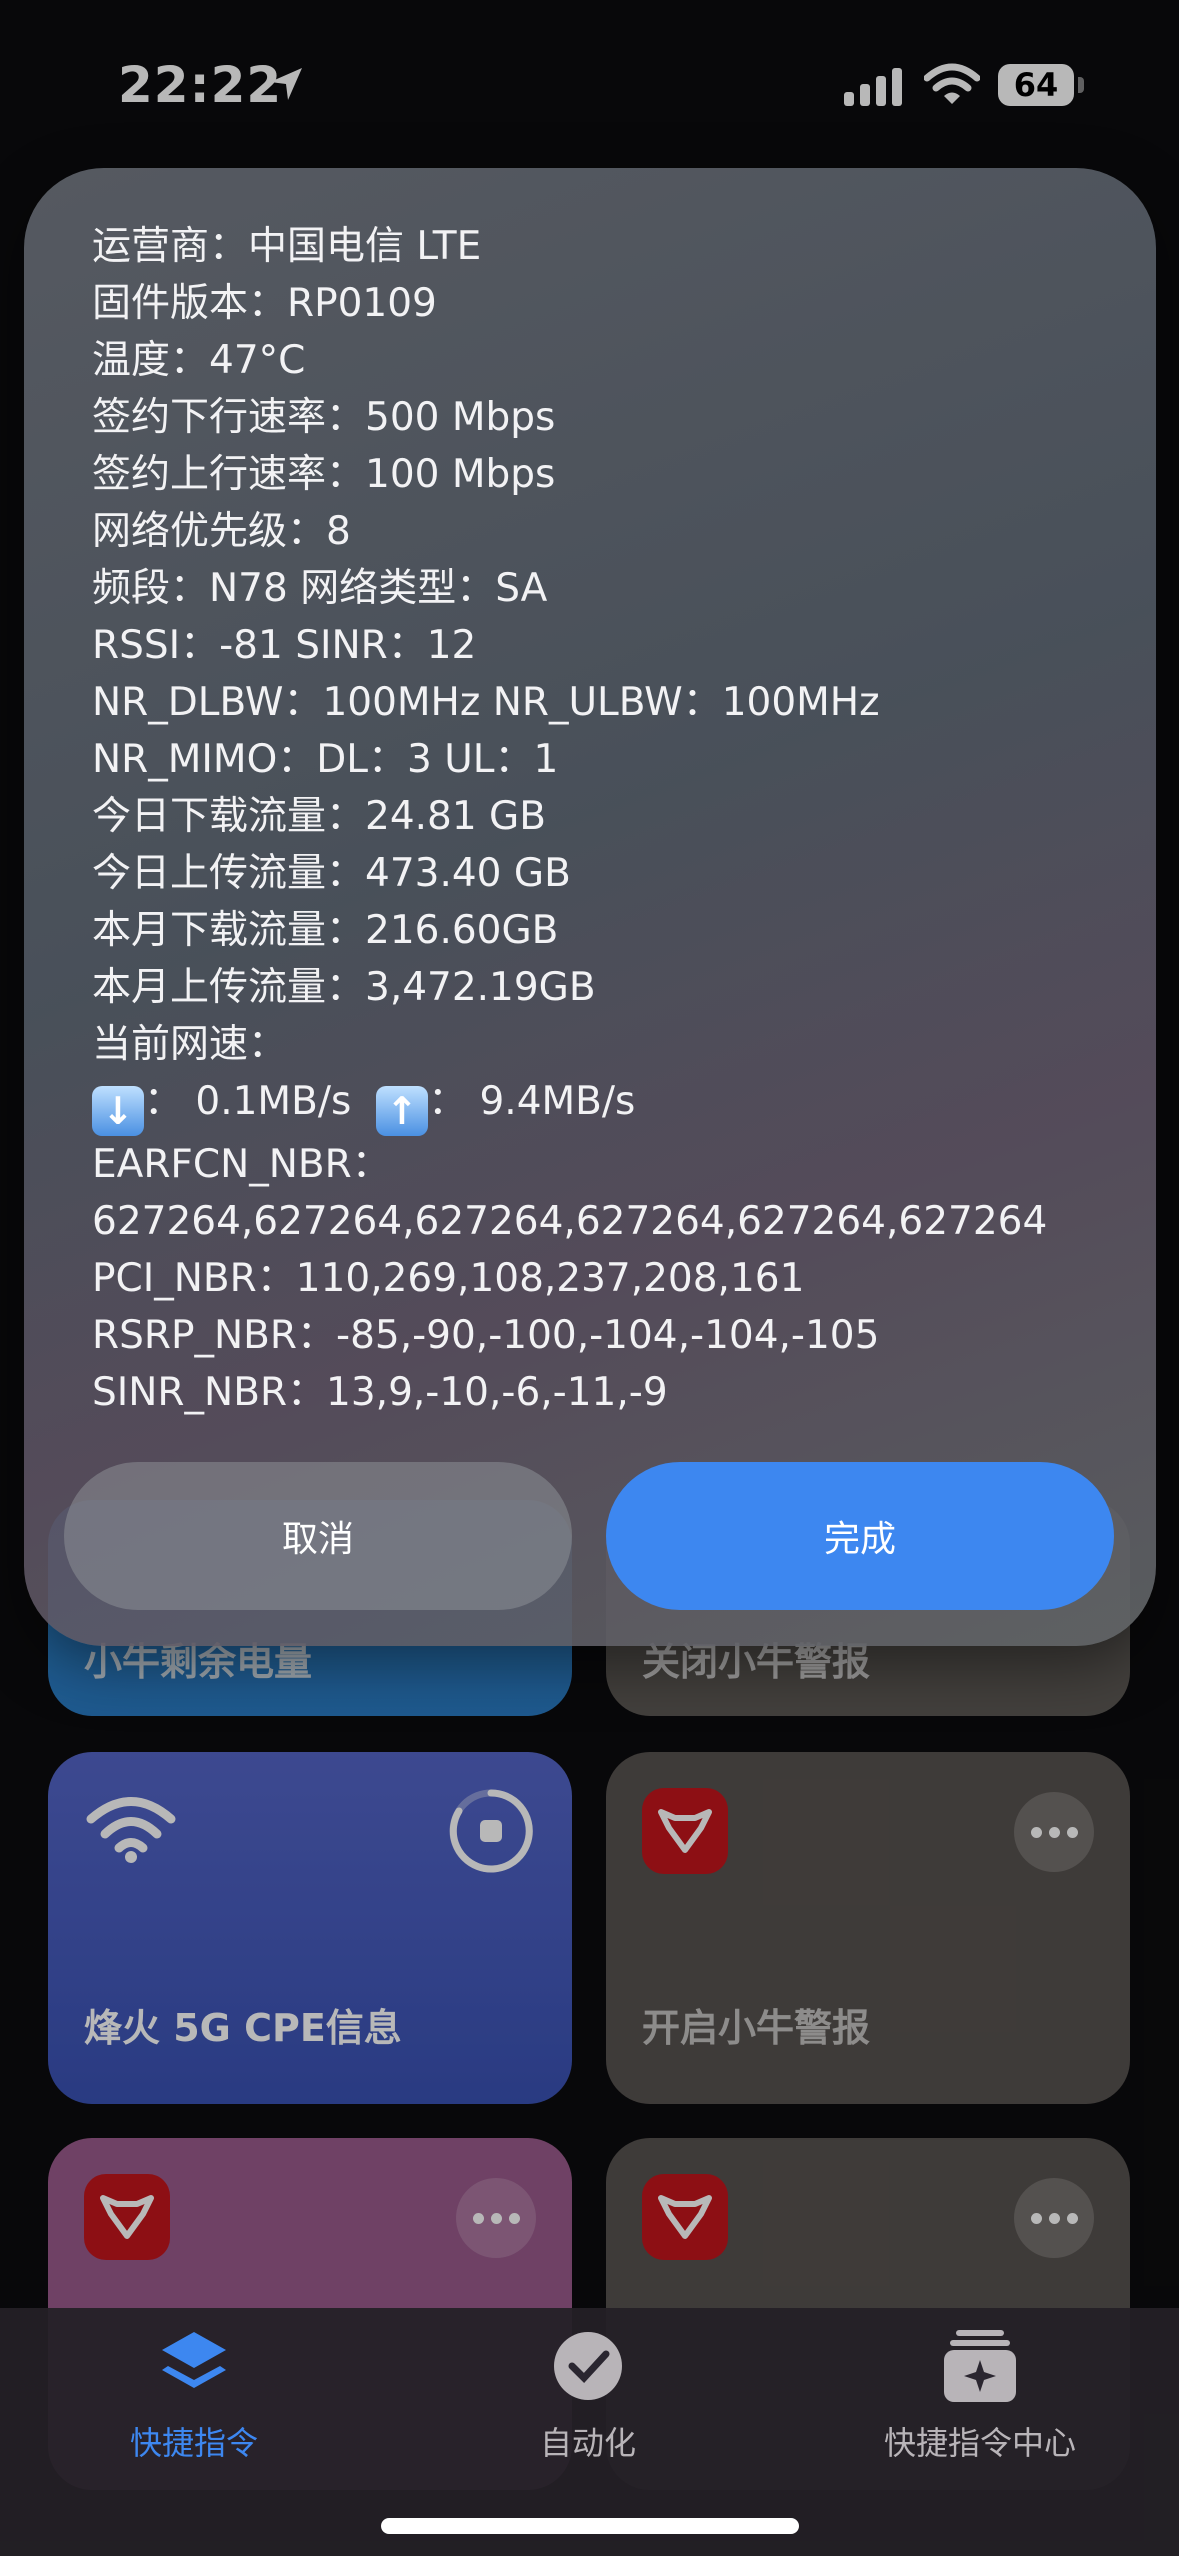 This screenshot has height=2556, width=1179. Describe the element at coordinates (199, 360) in the screenshot. I see `info-line: 温度：47°C` at that location.